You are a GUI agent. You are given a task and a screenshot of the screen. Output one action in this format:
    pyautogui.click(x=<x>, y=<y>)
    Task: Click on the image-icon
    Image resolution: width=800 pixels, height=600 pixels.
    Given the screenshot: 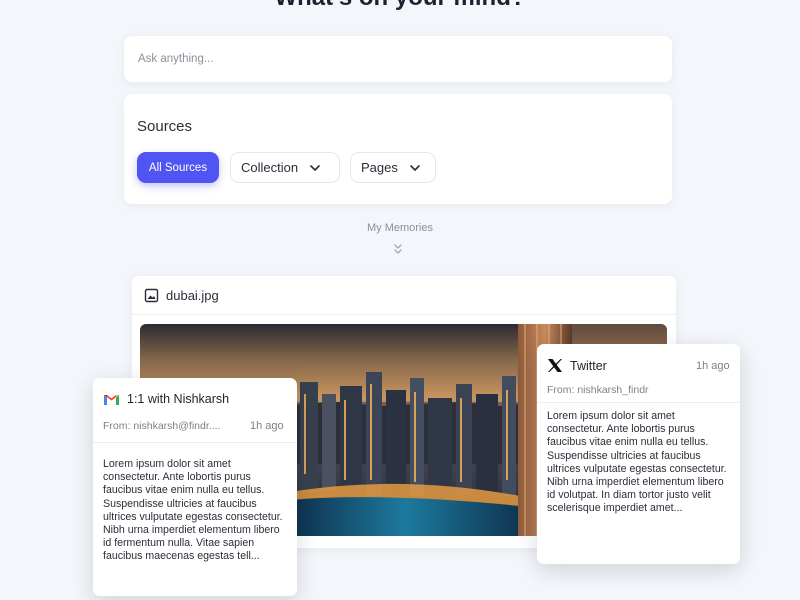 What is the action you would take?
    pyautogui.click(x=151, y=295)
    